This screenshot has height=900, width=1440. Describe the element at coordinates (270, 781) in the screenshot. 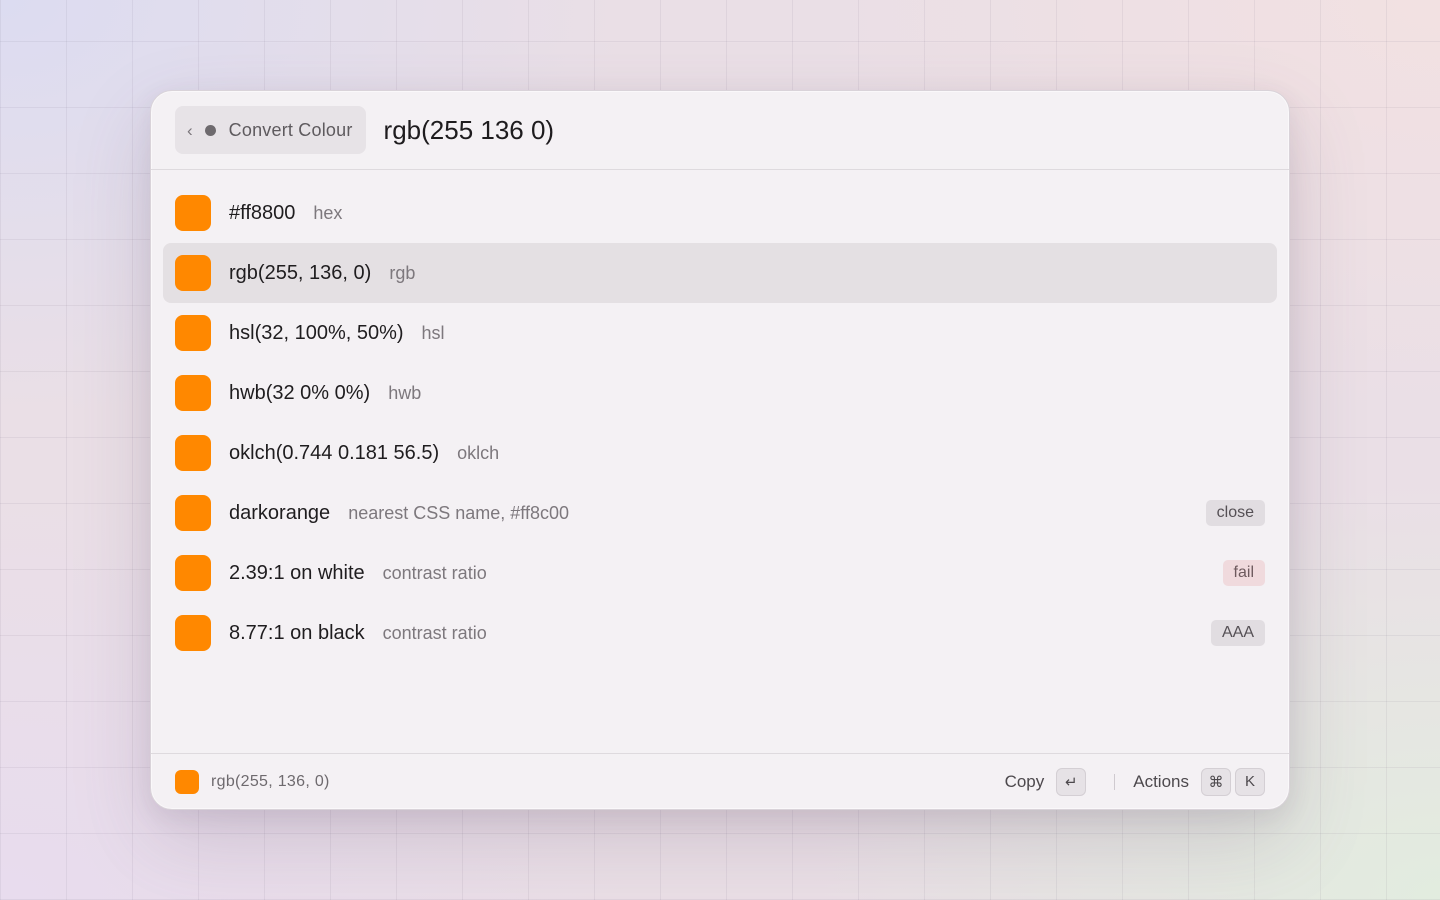

I see `footer-selected-value: rgb(255, 136, 0)` at that location.